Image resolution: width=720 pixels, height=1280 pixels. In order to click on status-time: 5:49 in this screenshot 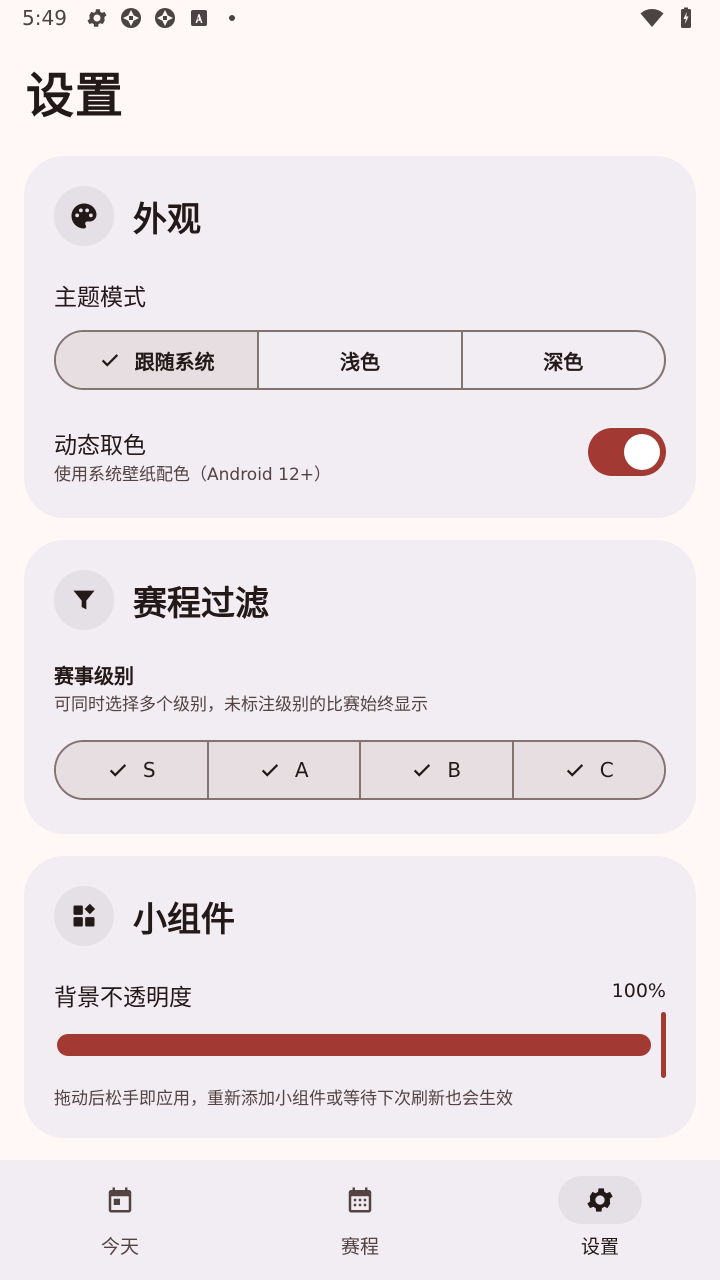, I will do `click(44, 18)`.